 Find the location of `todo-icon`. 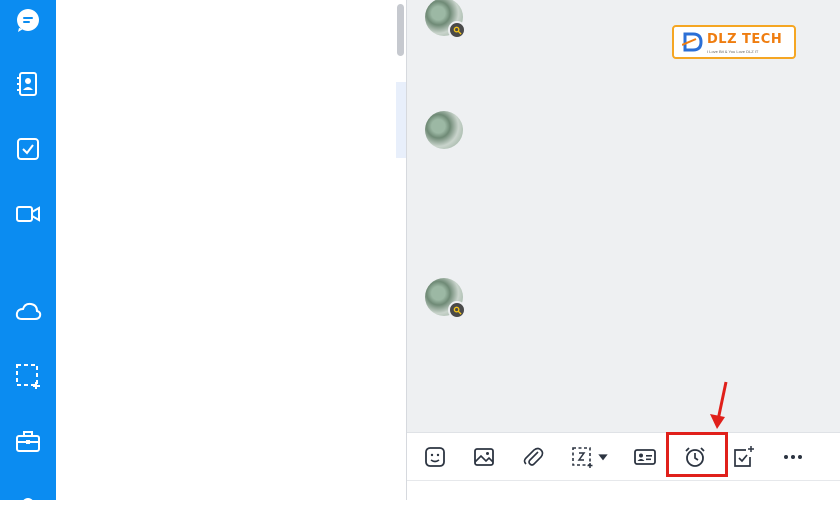

todo-icon is located at coordinates (28, 149).